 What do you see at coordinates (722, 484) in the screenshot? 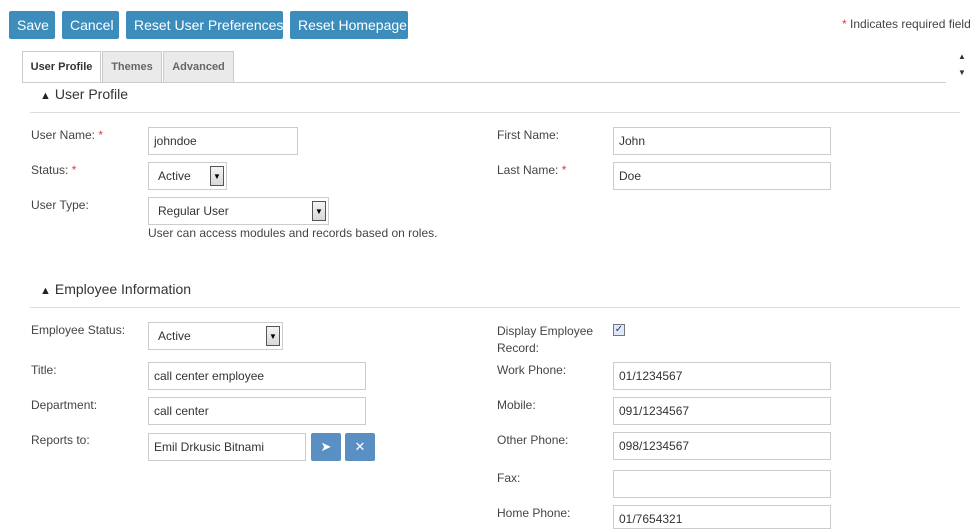
I see `fax-input` at bounding box center [722, 484].